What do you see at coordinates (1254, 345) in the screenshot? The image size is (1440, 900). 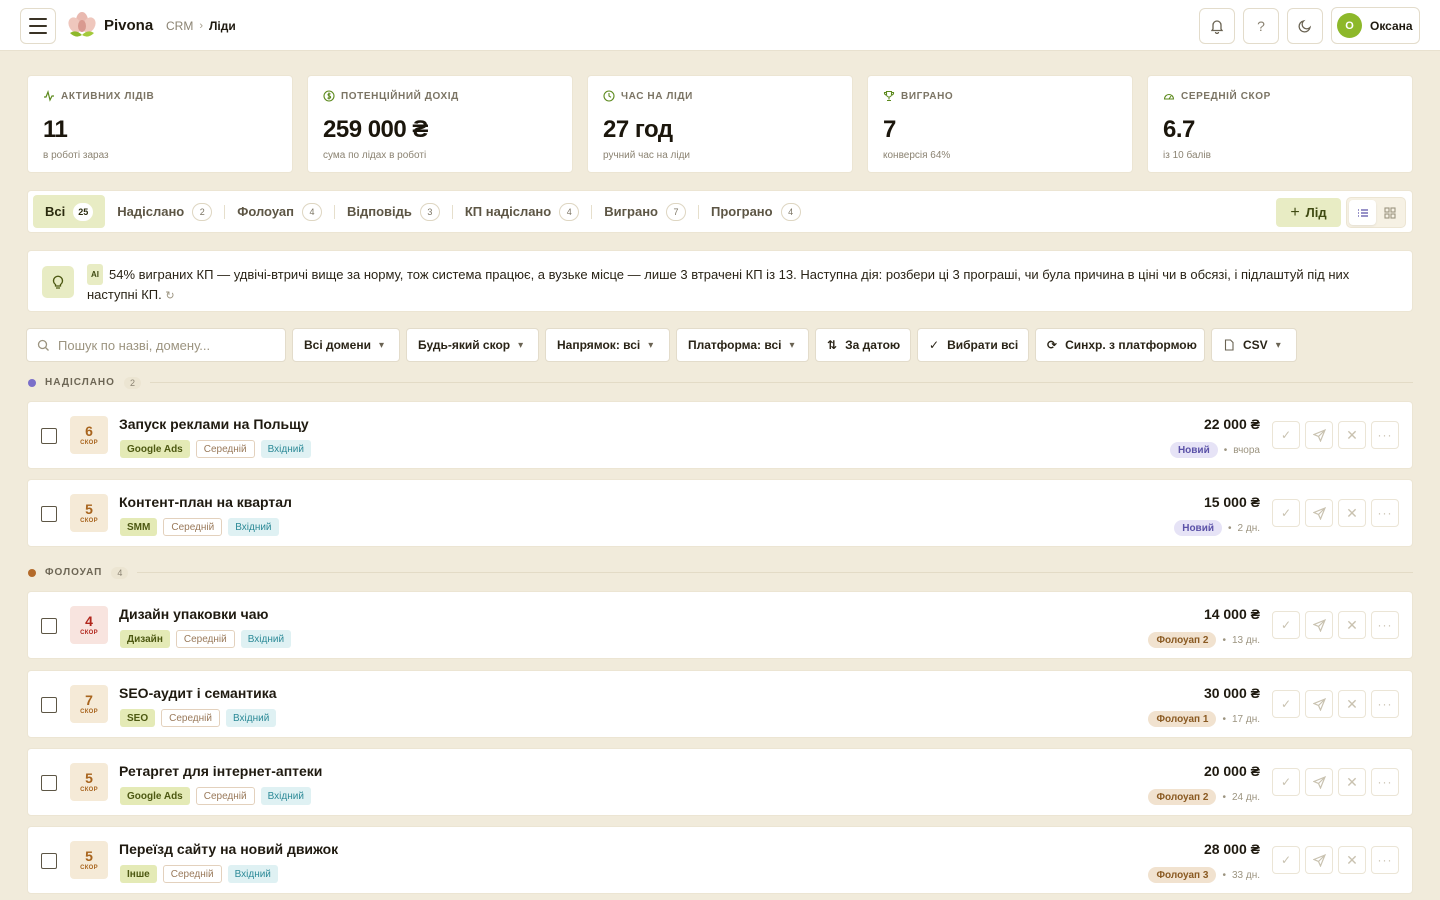 I see `csv-export-dropdown: CSV ▾` at bounding box center [1254, 345].